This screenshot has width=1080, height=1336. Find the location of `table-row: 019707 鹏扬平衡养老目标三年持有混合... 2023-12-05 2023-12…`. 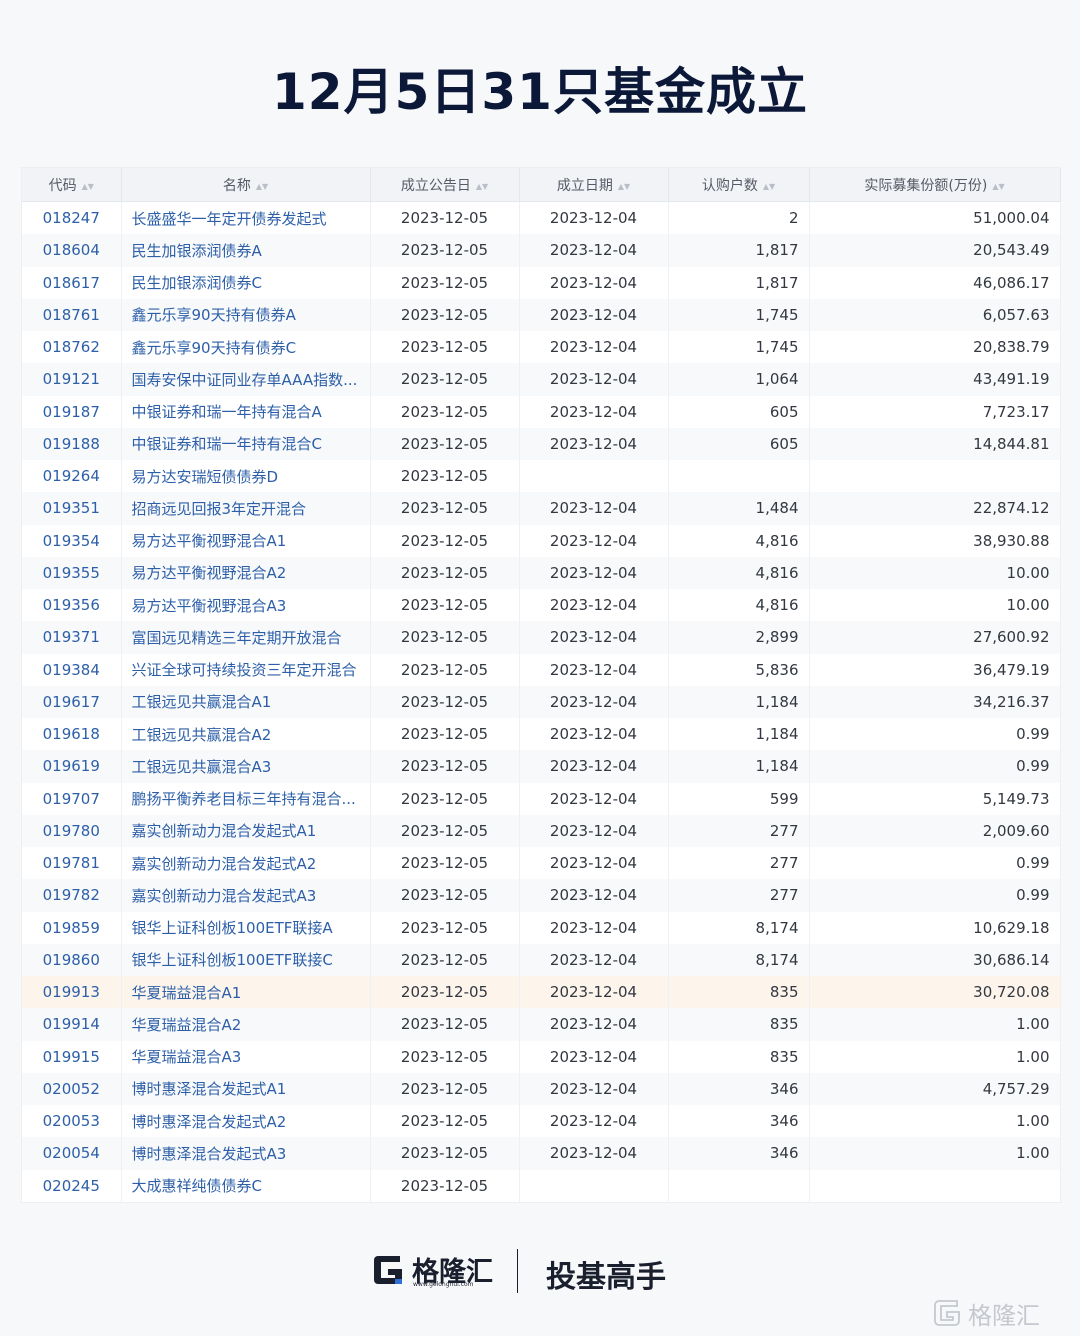

table-row: 019707 鹏扬平衡养老目标三年持有混合... 2023-12-05 2023-12… is located at coordinates (541, 798).